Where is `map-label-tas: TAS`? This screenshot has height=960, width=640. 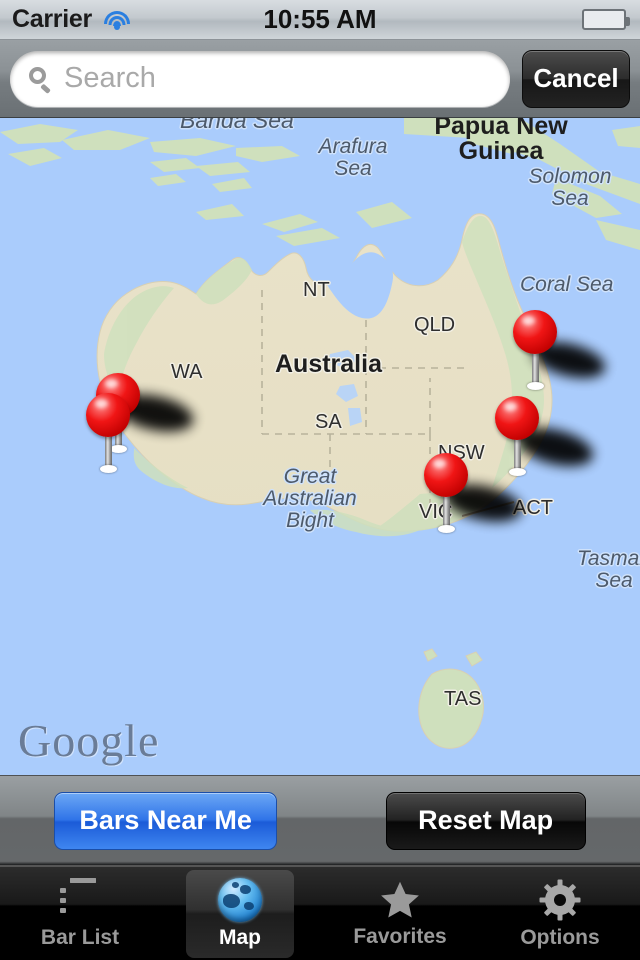
map-label-tas: TAS is located at coordinates (463, 699).